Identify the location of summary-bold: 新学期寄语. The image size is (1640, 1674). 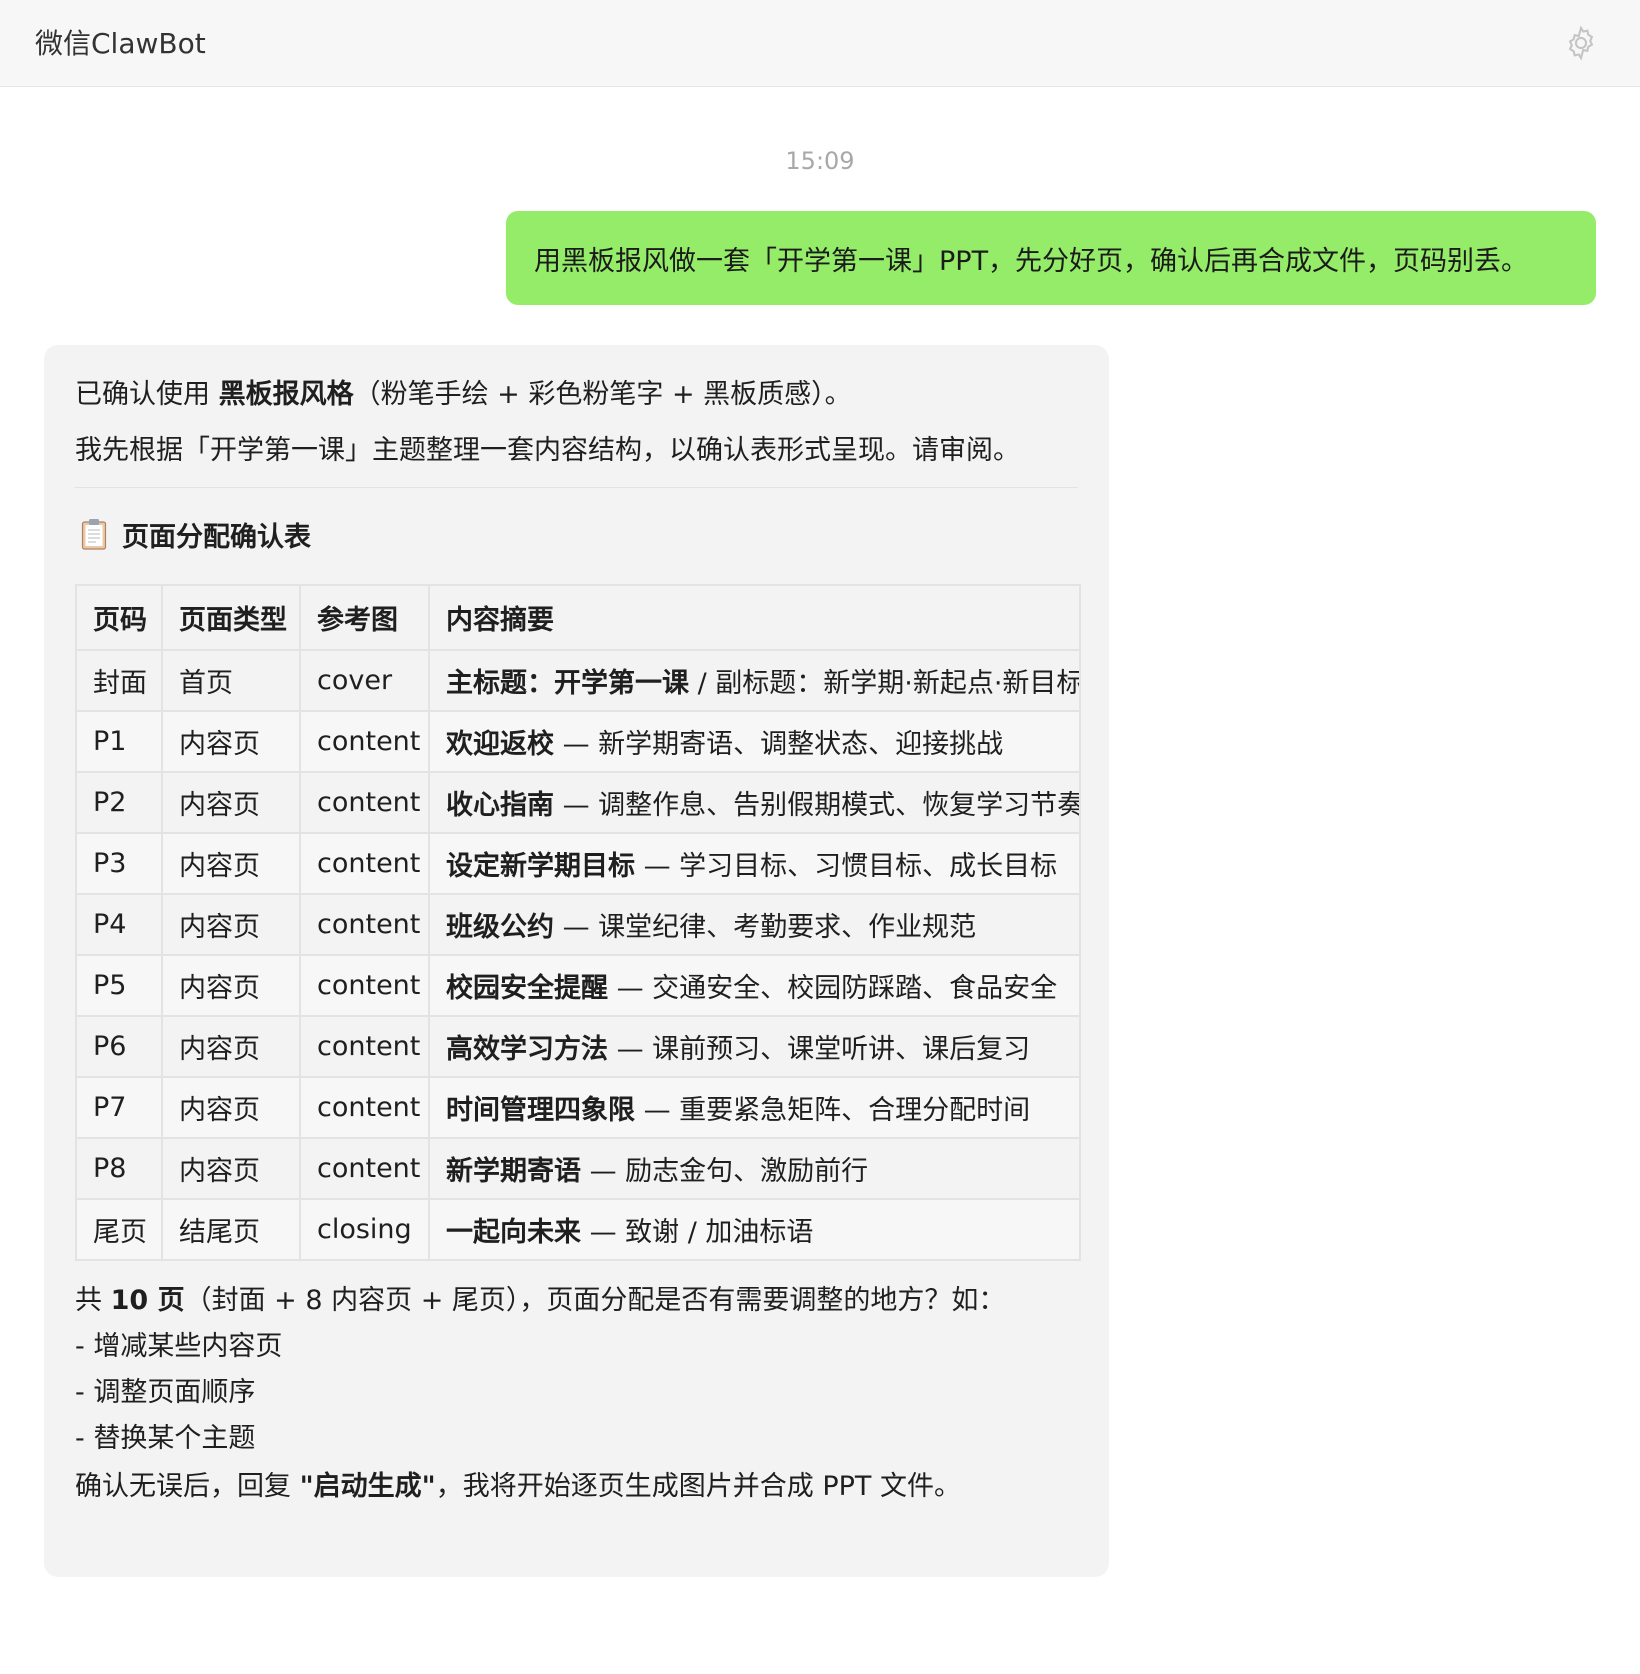
(513, 1171).